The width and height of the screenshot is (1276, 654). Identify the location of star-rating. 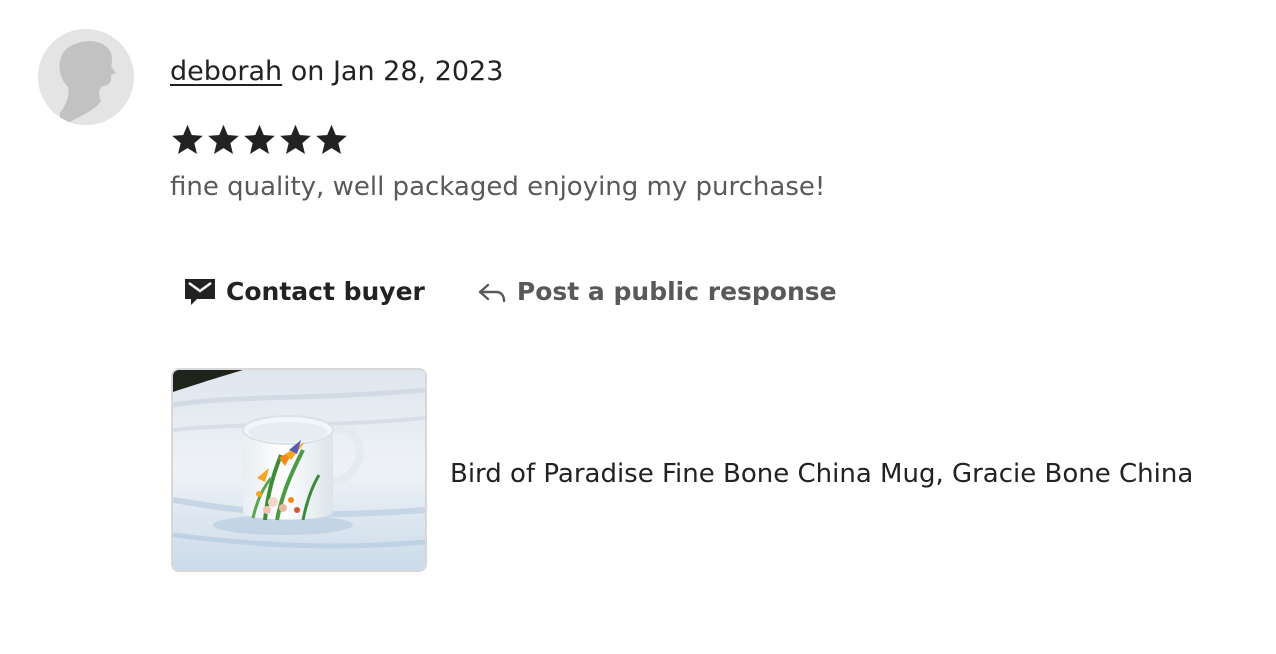
(259, 140).